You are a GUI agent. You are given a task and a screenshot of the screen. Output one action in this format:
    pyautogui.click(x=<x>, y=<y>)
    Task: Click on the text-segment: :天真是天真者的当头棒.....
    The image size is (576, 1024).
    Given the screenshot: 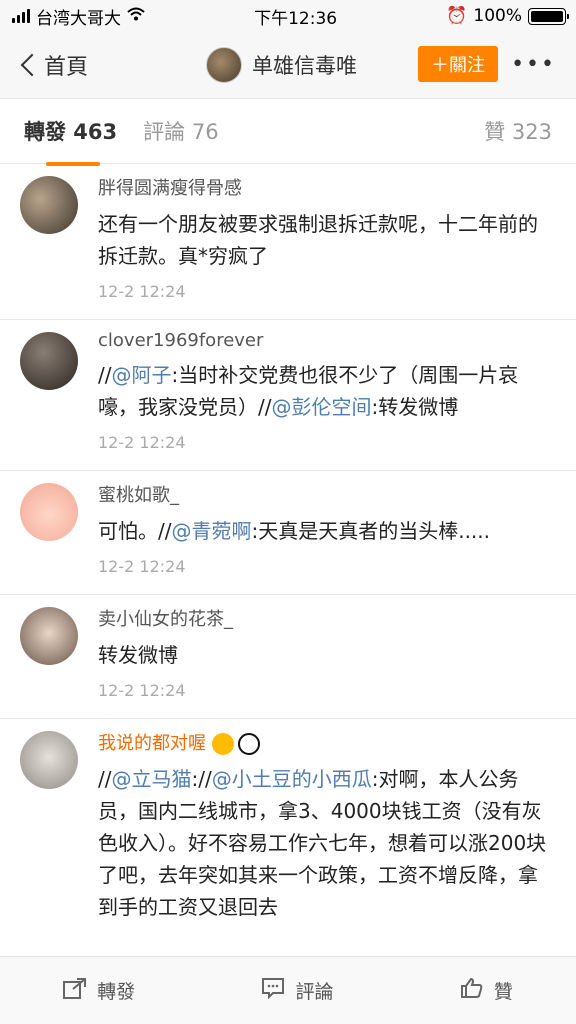 What is the action you would take?
    pyautogui.click(x=371, y=531)
    